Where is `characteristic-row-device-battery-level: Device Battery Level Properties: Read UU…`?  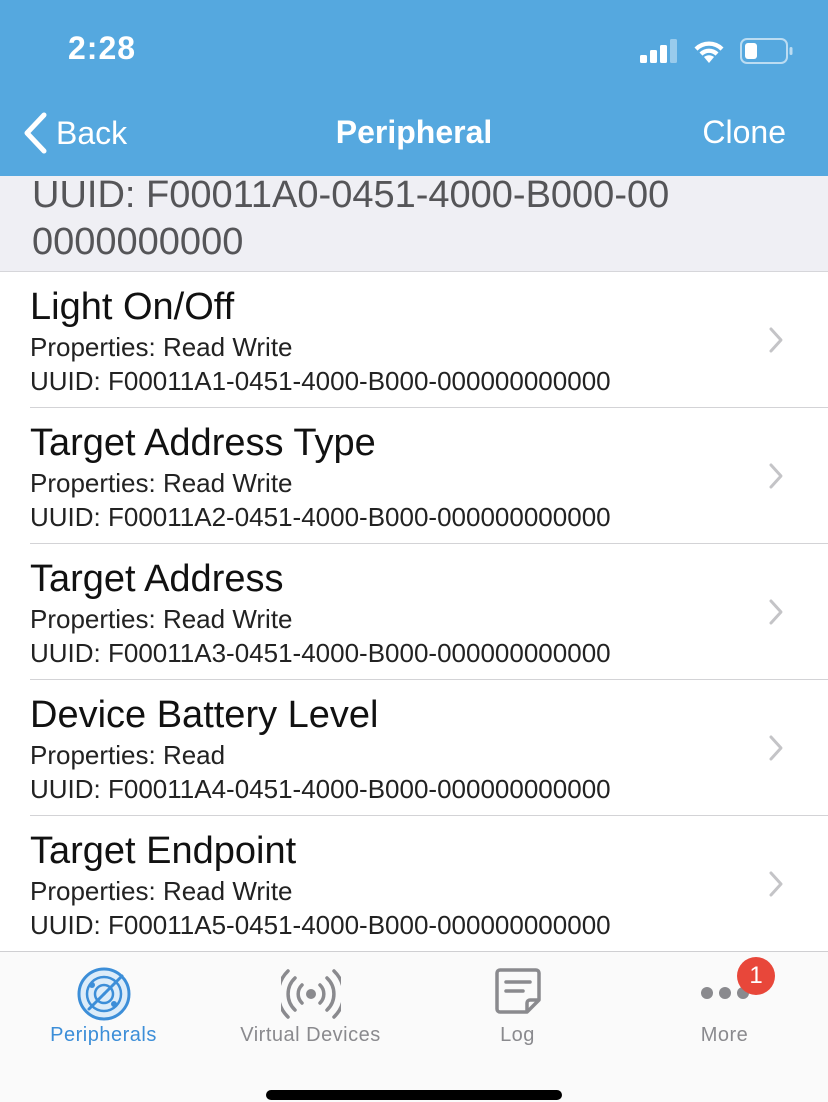
characteristic-row-device-battery-level: Device Battery Level Properties: Read UU… is located at coordinates (414, 748).